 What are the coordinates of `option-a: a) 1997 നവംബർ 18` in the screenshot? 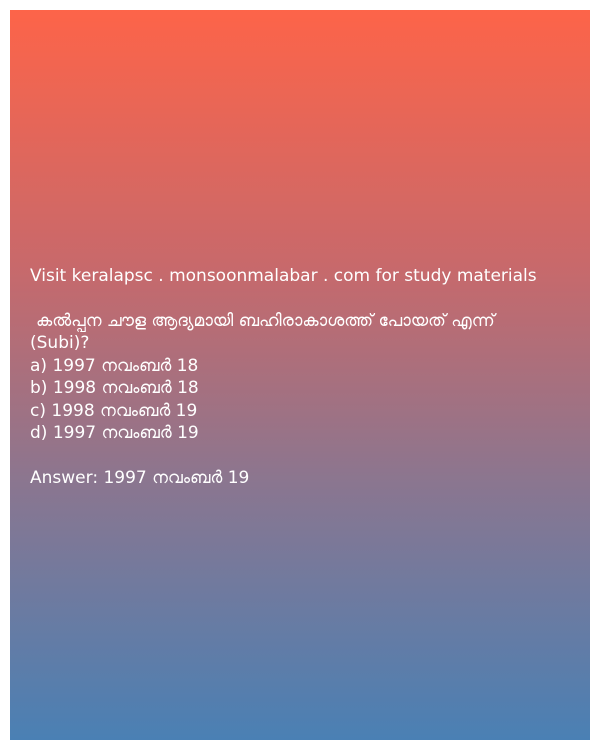 It's located at (114, 365).